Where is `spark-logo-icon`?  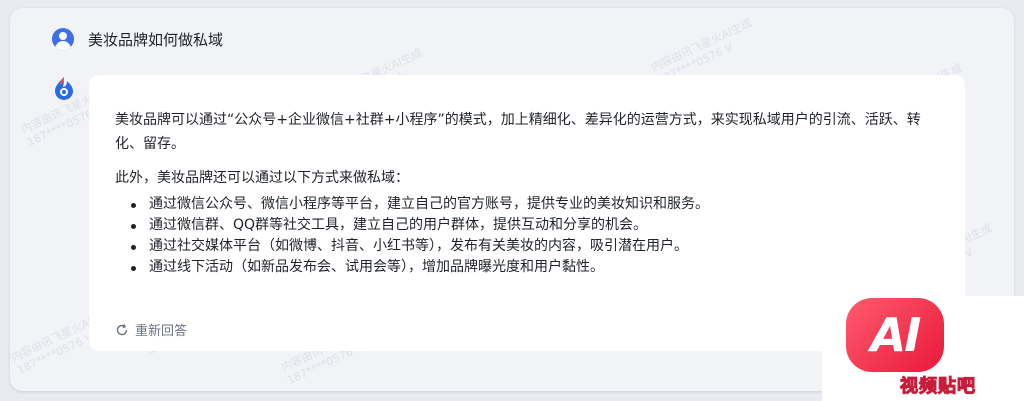 spark-logo-icon is located at coordinates (64, 89).